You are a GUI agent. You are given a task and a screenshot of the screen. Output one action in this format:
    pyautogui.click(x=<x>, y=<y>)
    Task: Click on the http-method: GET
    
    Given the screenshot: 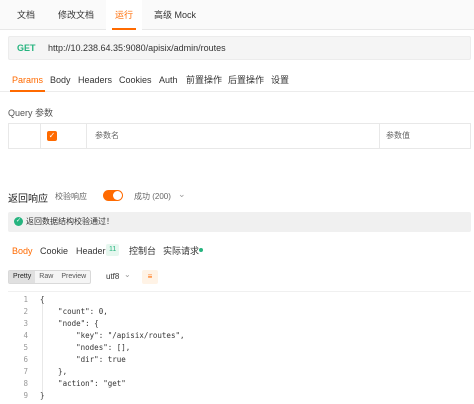 What is the action you would take?
    pyautogui.click(x=26, y=48)
    